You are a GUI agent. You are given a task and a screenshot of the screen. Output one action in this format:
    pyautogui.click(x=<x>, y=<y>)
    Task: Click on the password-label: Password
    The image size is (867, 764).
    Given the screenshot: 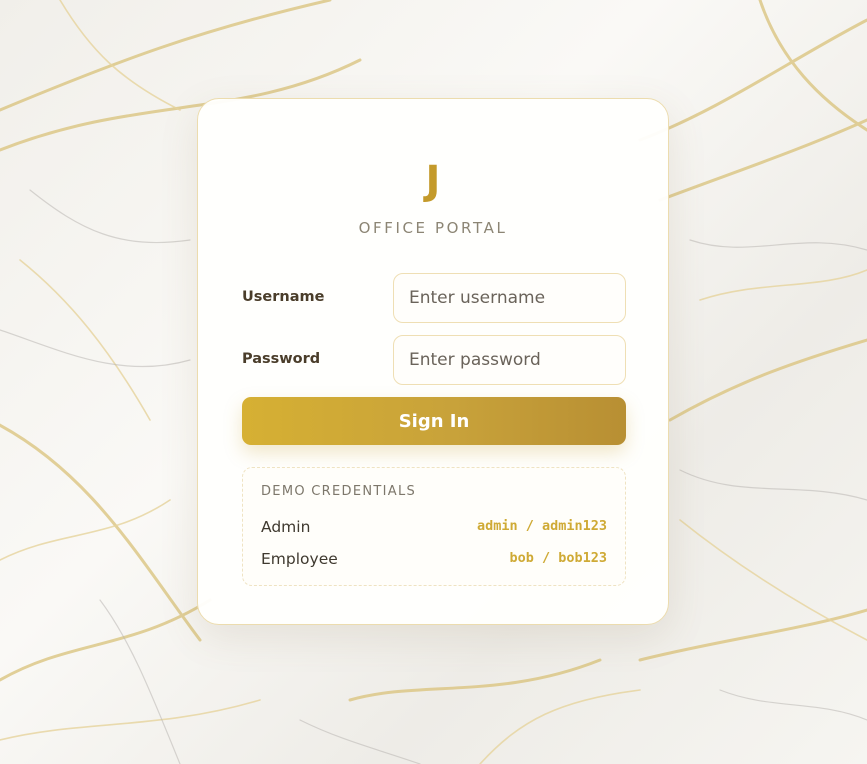 What is the action you would take?
    pyautogui.click(x=281, y=359)
    